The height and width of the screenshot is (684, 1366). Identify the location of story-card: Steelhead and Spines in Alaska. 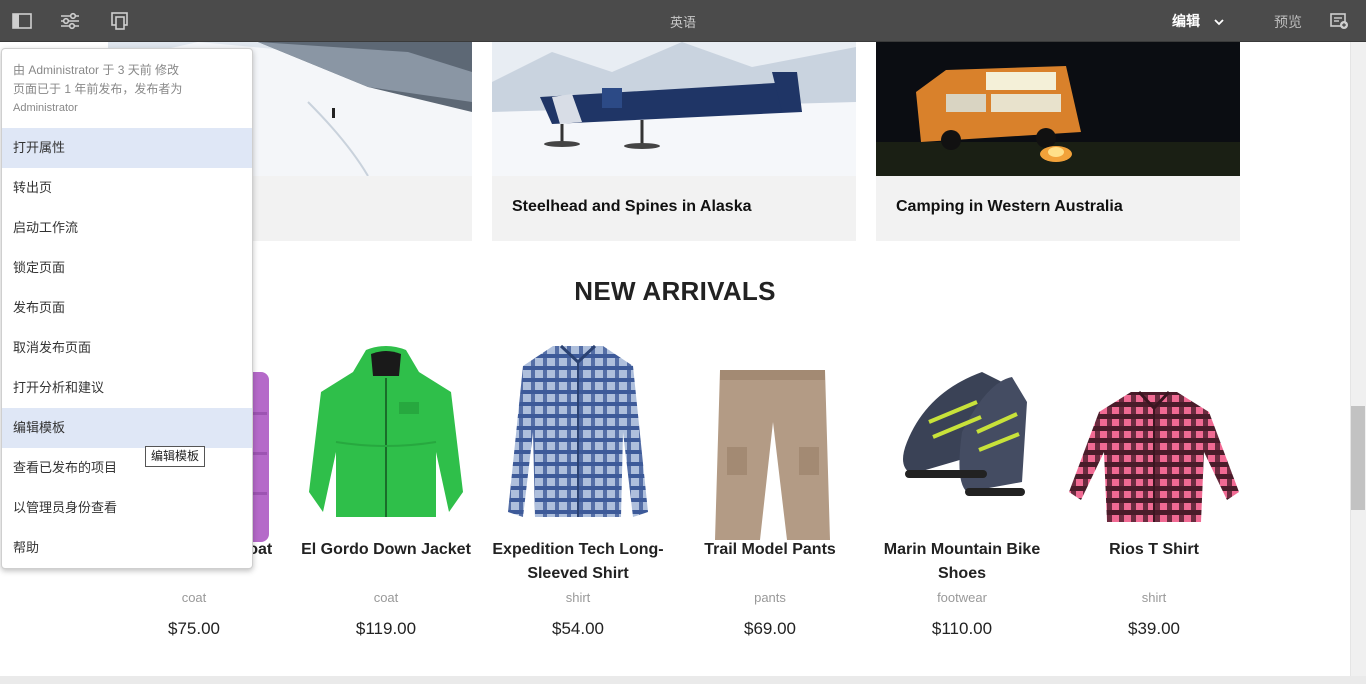
(674, 141).